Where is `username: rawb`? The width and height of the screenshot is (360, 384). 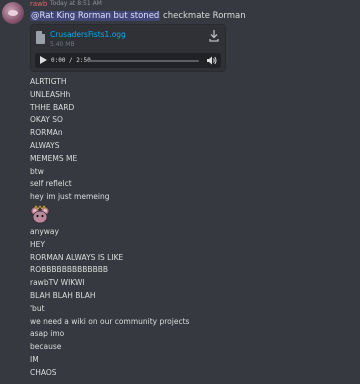
username: rawb is located at coordinates (38, 4).